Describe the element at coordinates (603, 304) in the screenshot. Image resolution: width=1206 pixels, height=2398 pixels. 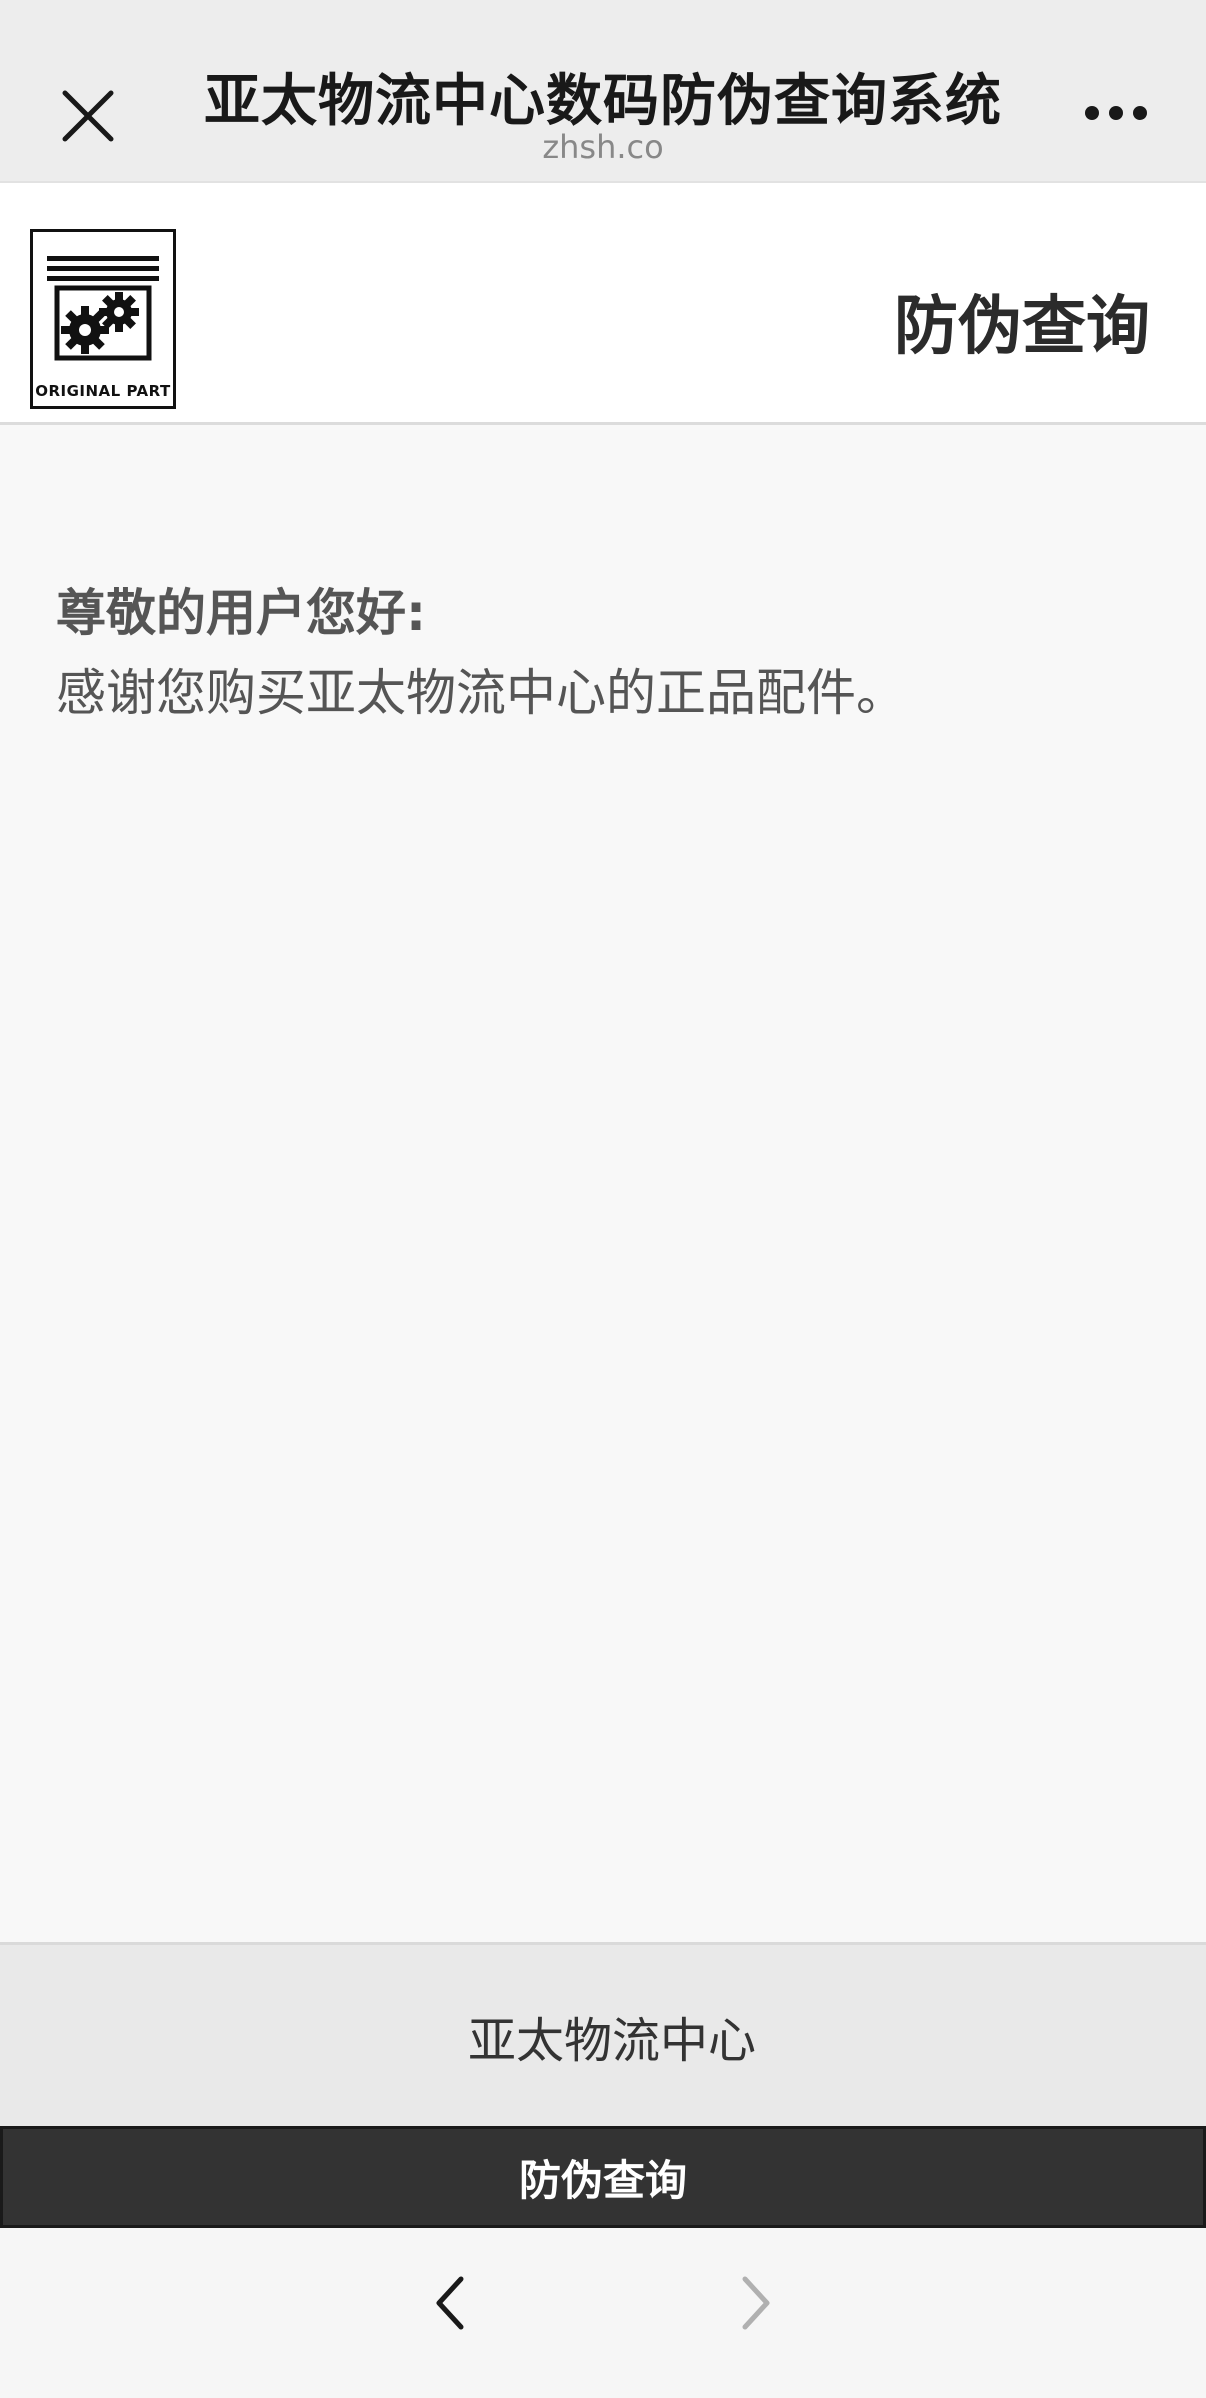
I see `site-header: ORIGINAL PART 防伪查询` at that location.